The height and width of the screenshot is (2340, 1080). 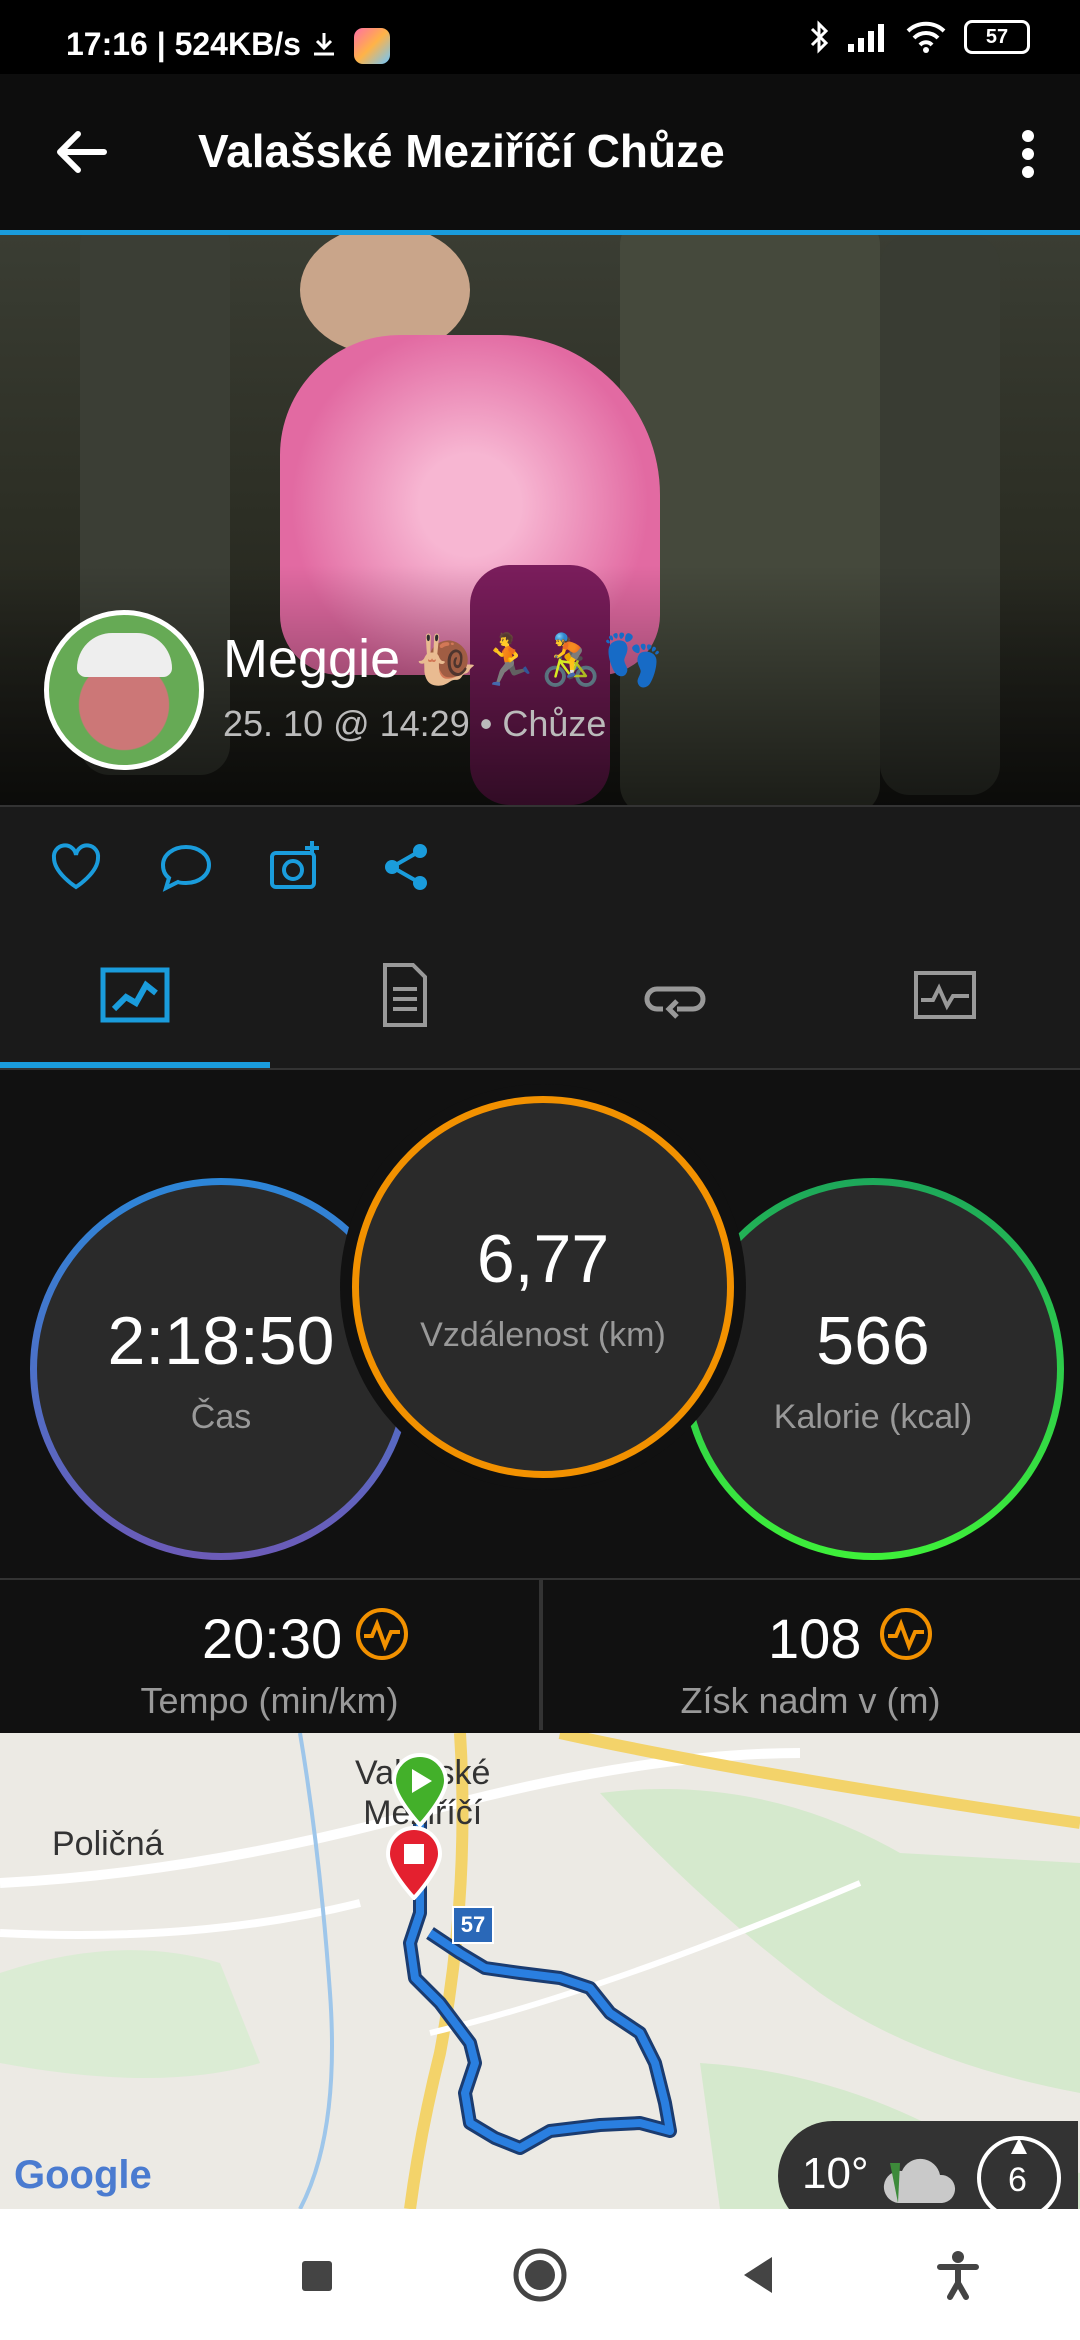 I want to click on weather-widget: 10° 6, so click(x=928, y=2165).